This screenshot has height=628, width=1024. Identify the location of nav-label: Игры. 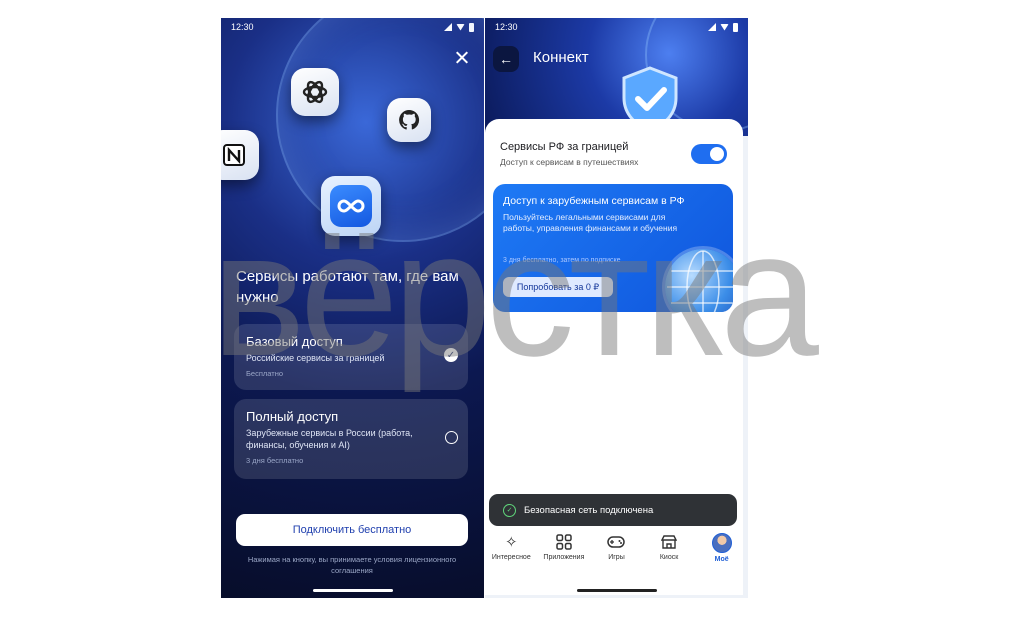
(616, 557).